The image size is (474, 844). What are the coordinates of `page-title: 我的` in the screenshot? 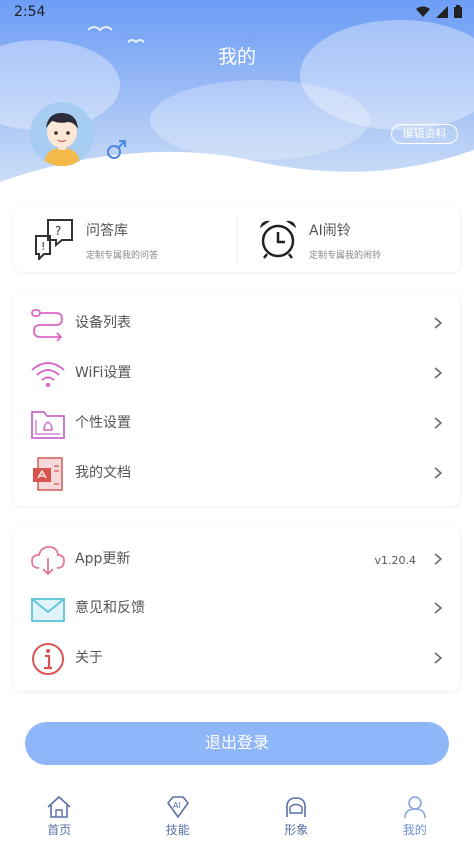 It's located at (236, 57).